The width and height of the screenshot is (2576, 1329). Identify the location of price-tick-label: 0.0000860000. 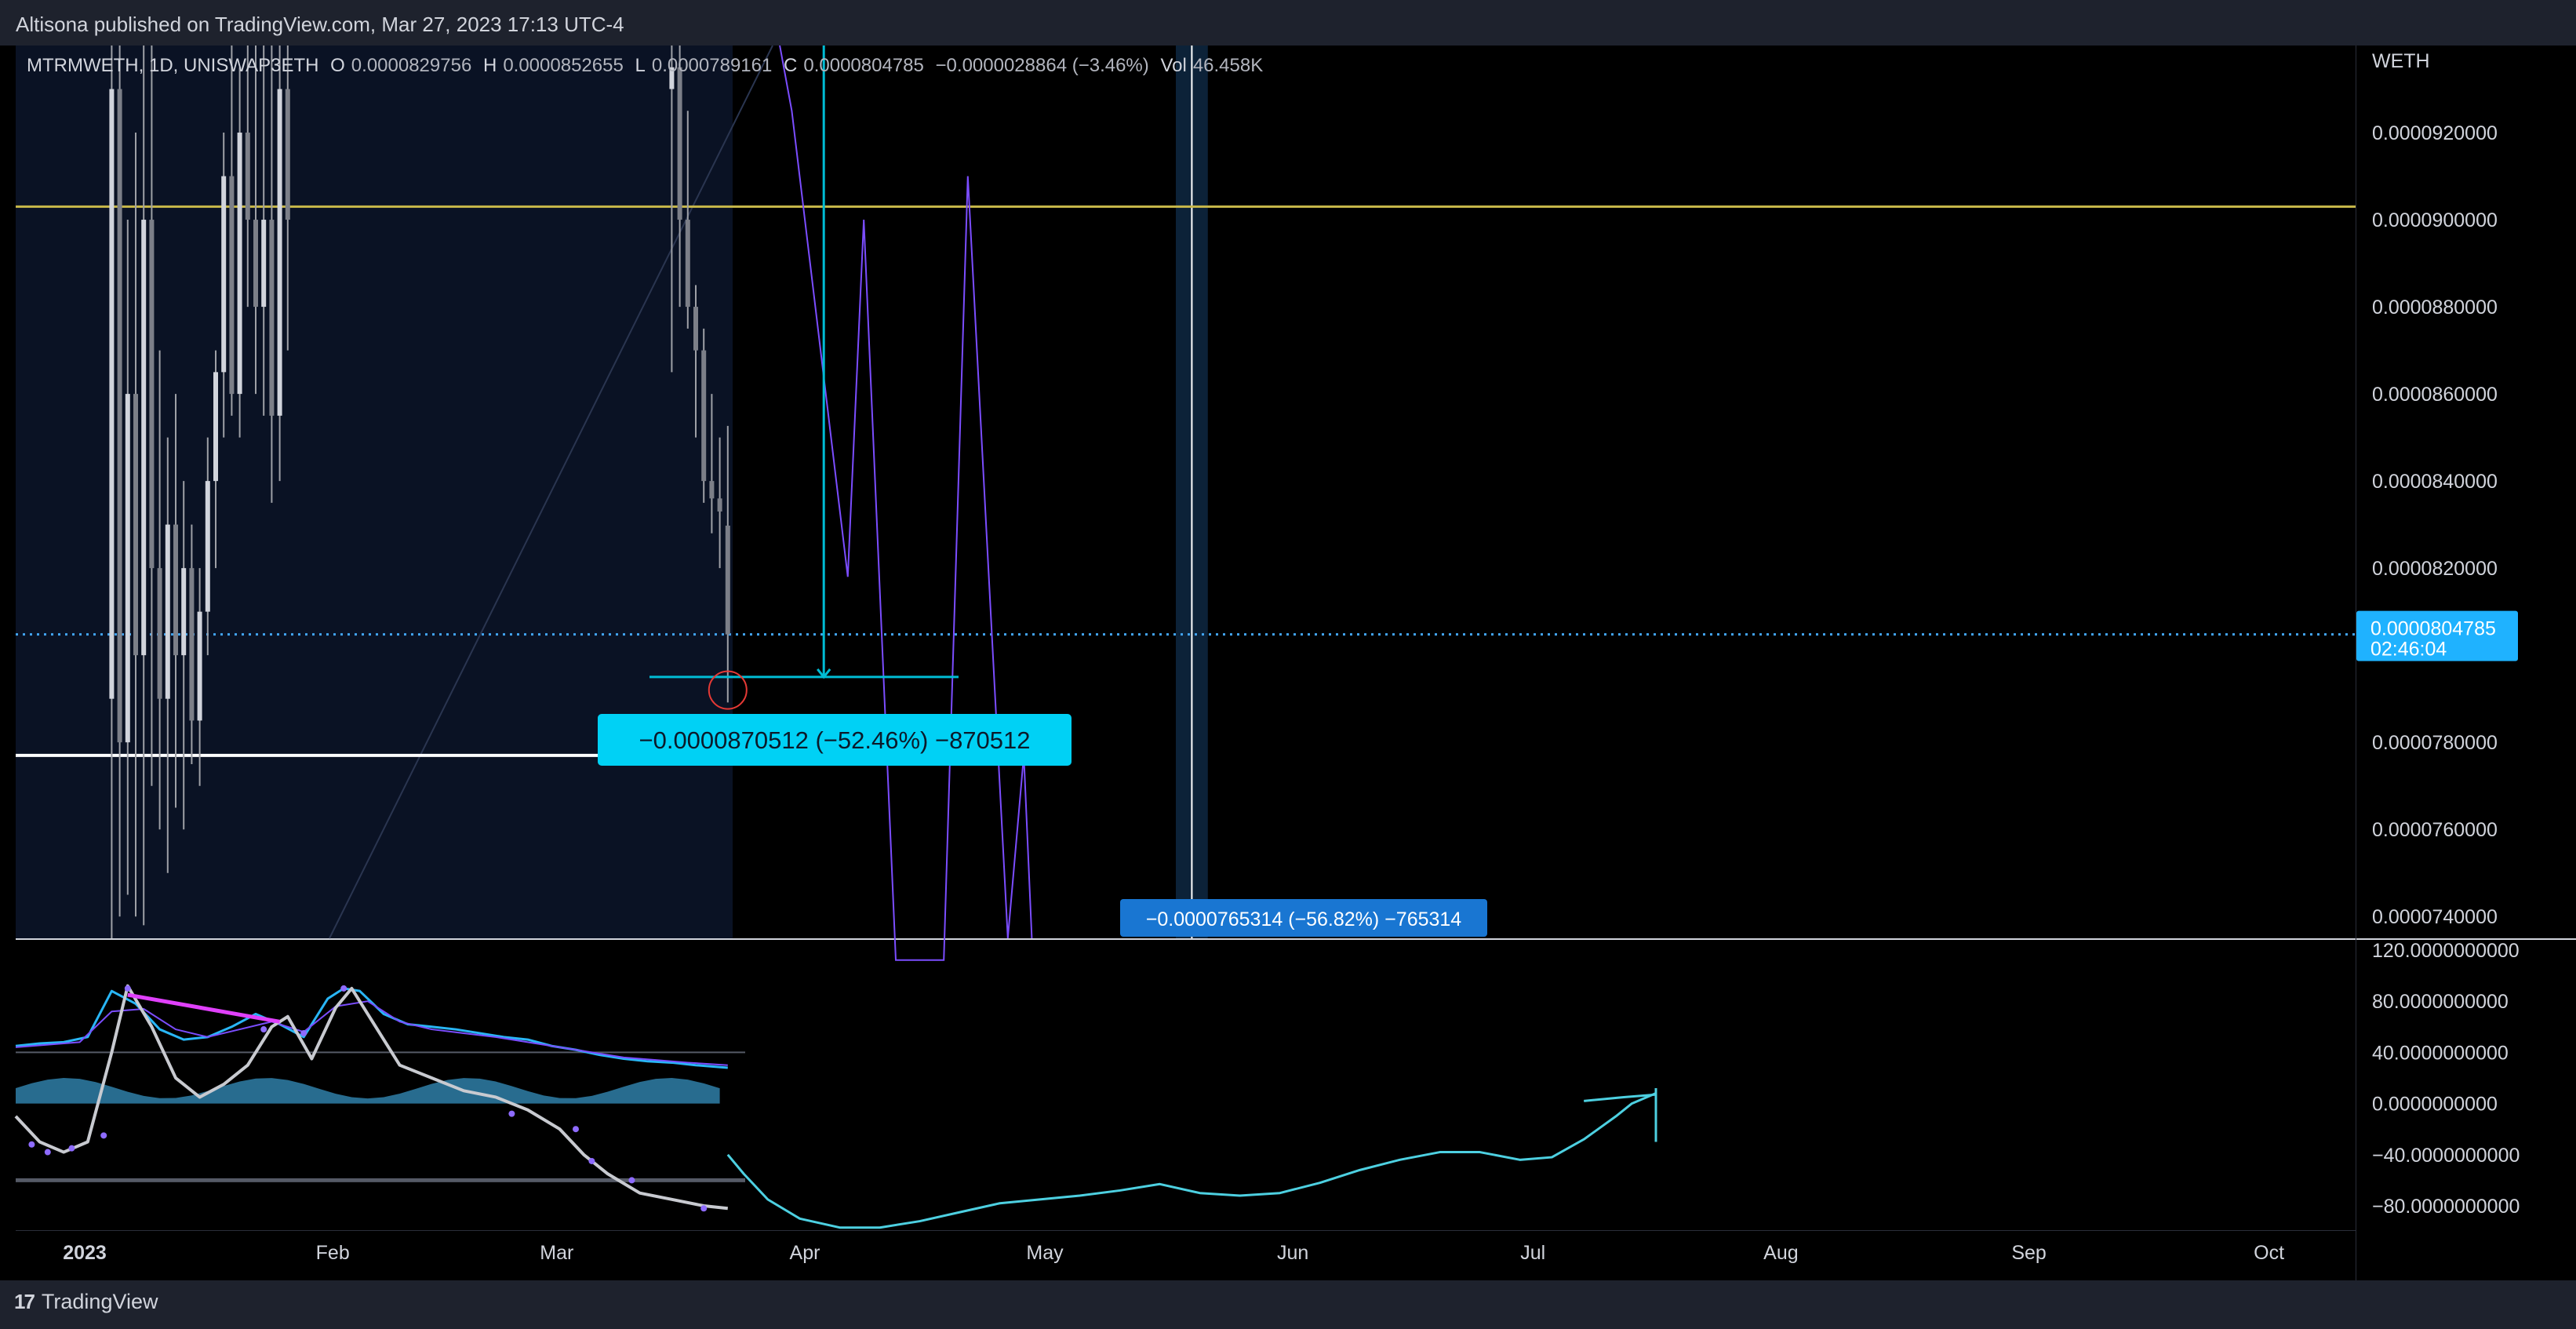
(2435, 395).